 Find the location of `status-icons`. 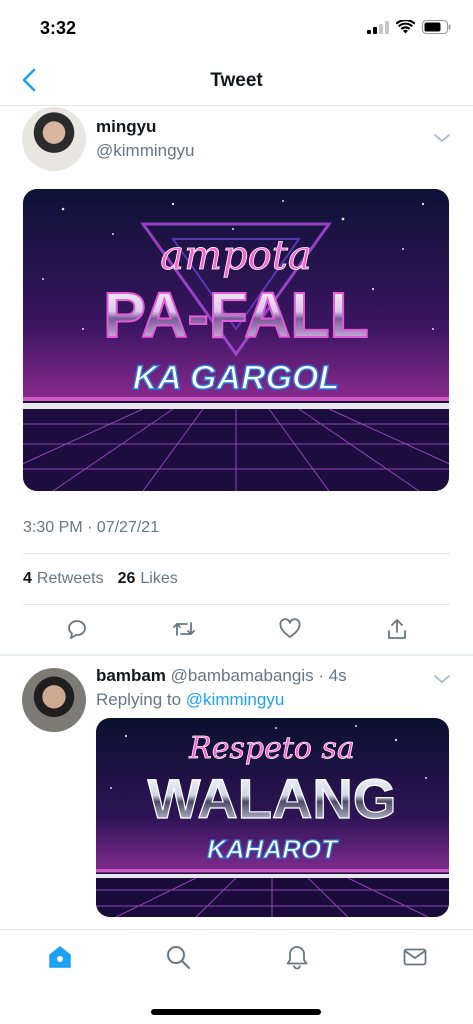

status-icons is located at coordinates (409, 27).